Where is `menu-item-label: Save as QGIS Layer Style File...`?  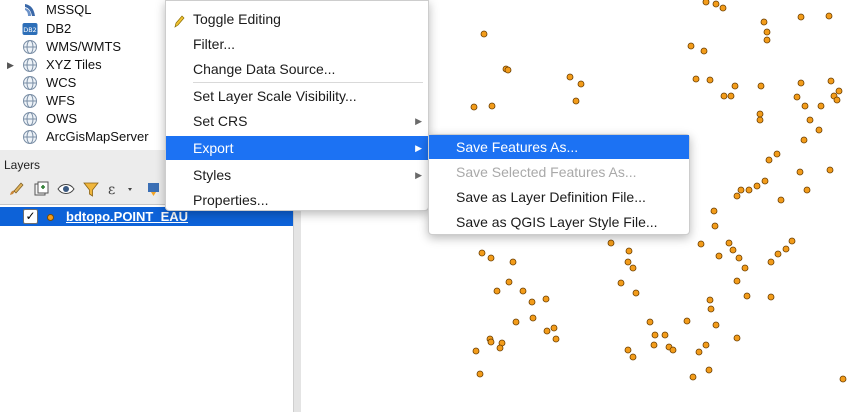
menu-item-label: Save as QGIS Layer Style File... is located at coordinates (557, 222).